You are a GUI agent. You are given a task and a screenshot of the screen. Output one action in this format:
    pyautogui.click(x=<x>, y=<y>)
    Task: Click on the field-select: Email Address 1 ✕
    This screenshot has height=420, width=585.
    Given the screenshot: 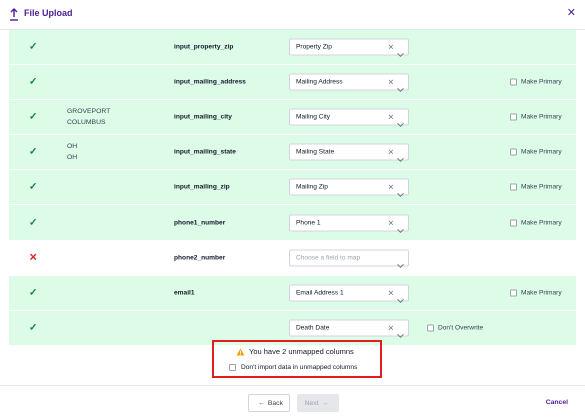 What is the action you would take?
    pyautogui.click(x=349, y=293)
    